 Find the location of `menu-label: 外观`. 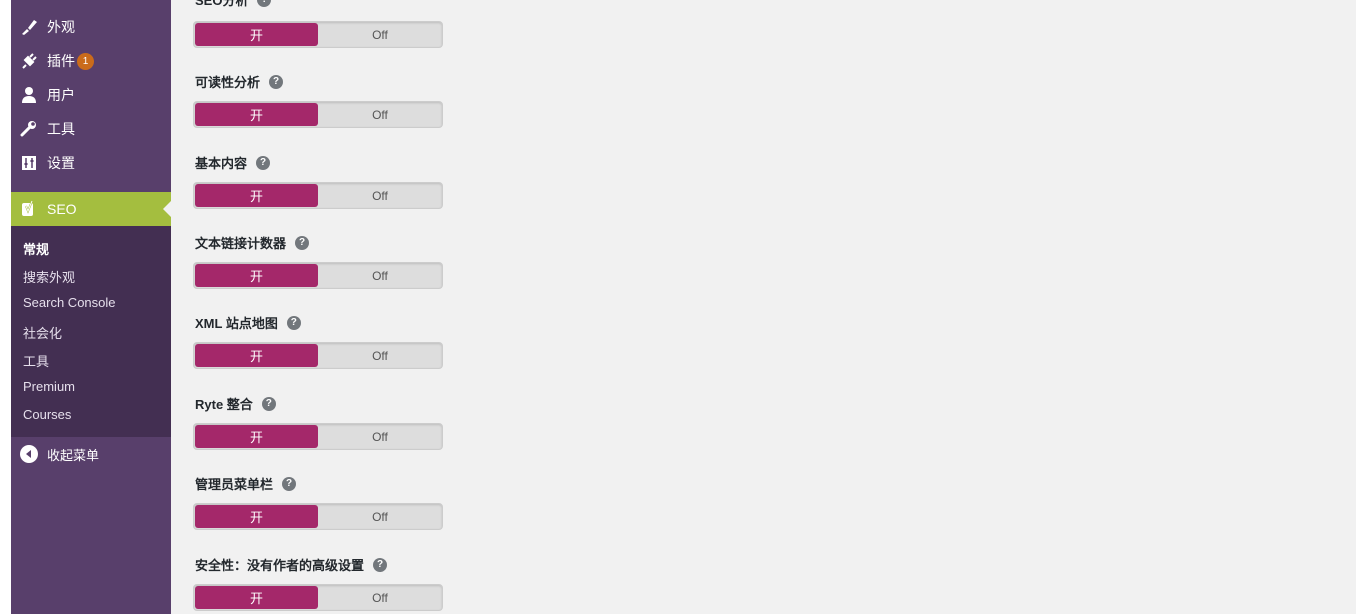

menu-label: 外观 is located at coordinates (61, 27).